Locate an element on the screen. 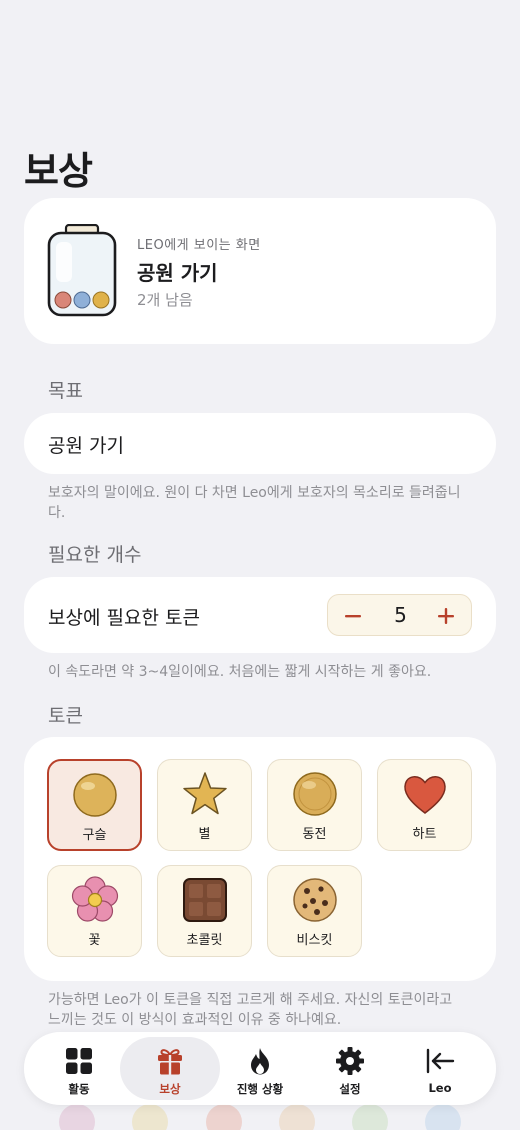  tab-label: 활동 is located at coordinates (79, 1089).